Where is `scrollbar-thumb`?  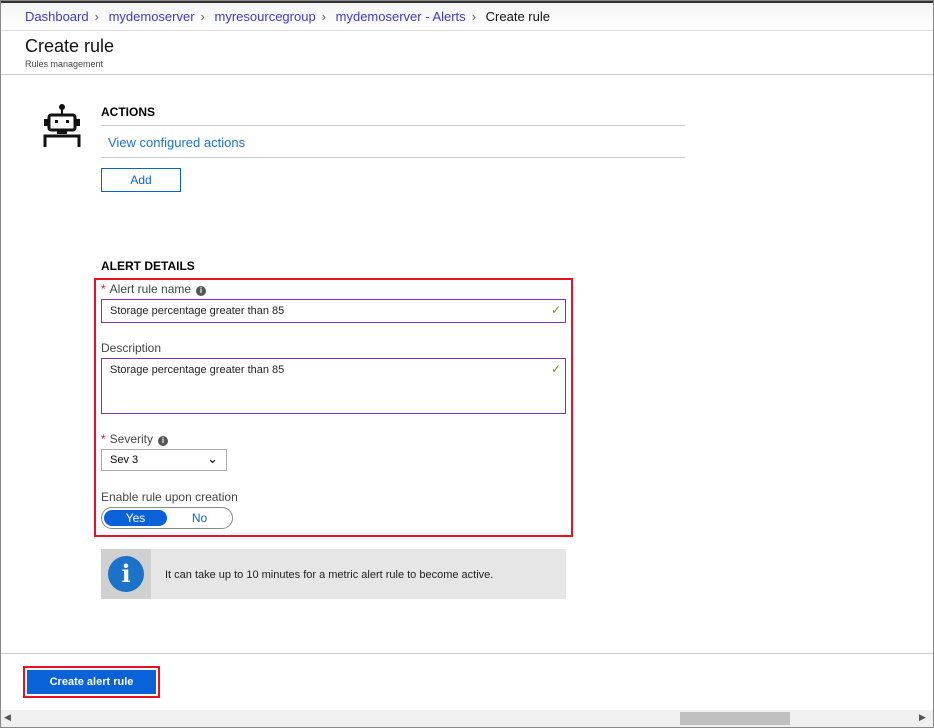 scrollbar-thumb is located at coordinates (735, 718).